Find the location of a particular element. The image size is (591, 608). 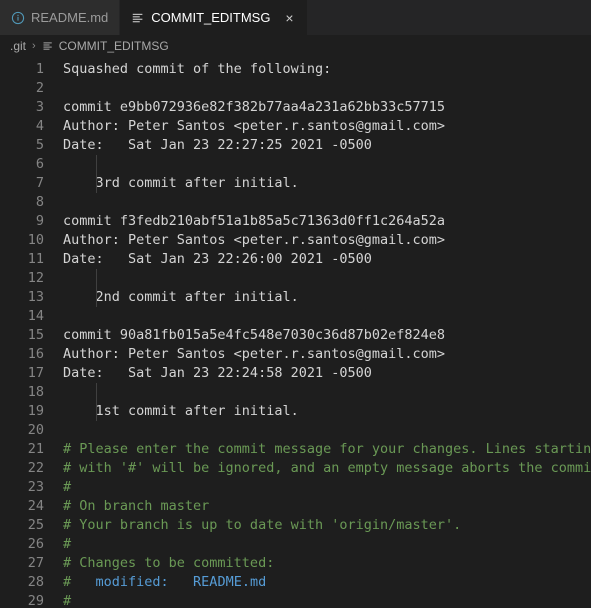

code-token: 3rd commit after initial. is located at coordinates (181, 183).